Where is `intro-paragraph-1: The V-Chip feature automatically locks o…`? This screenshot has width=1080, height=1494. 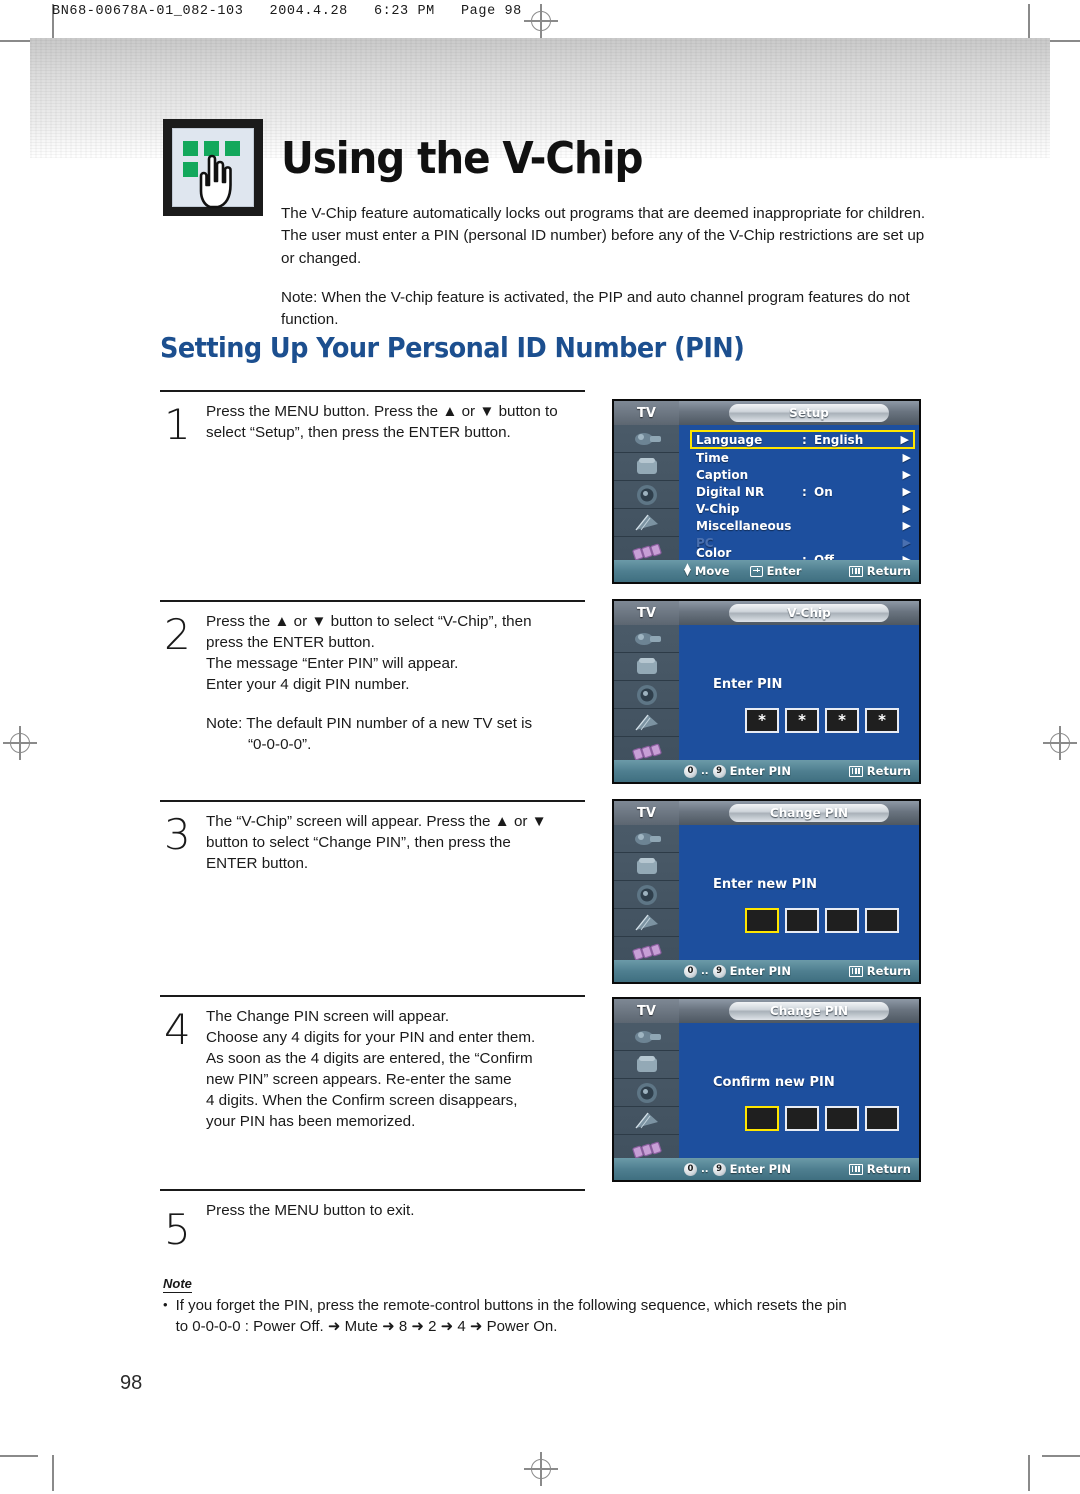 intro-paragraph-1: The V-Chip feature automatically locks o… is located at coordinates (603, 236).